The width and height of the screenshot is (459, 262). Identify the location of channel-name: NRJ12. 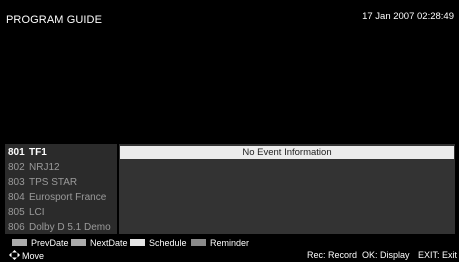
(44, 167).